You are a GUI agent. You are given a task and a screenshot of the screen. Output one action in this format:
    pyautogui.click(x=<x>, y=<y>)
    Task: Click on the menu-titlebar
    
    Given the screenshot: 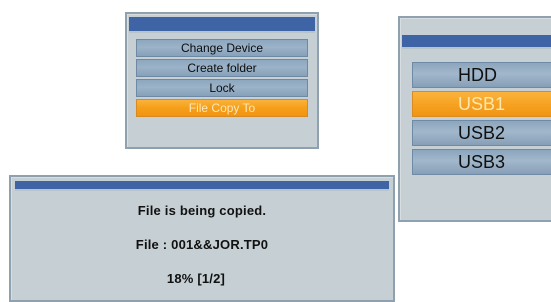 What is the action you would take?
    pyautogui.click(x=222, y=25)
    